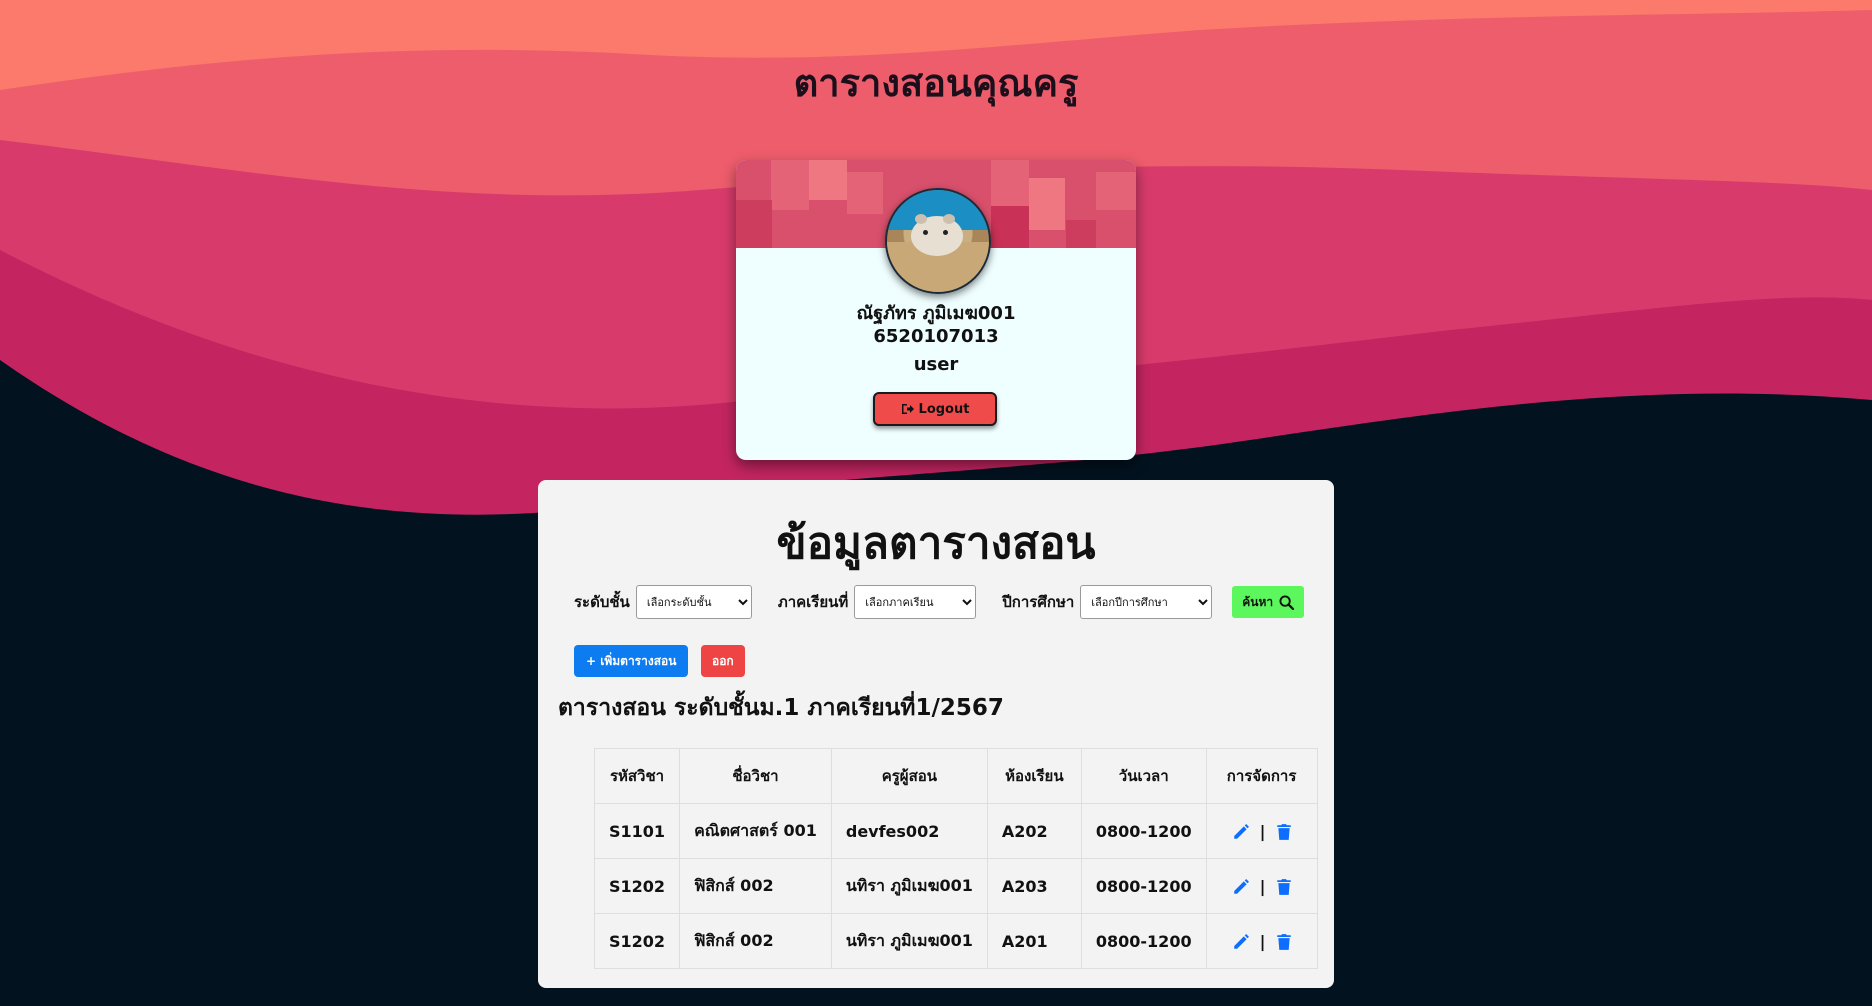 Image resolution: width=1872 pixels, height=1006 pixels. I want to click on term-select: เลือกภาคเรียน, so click(915, 602).